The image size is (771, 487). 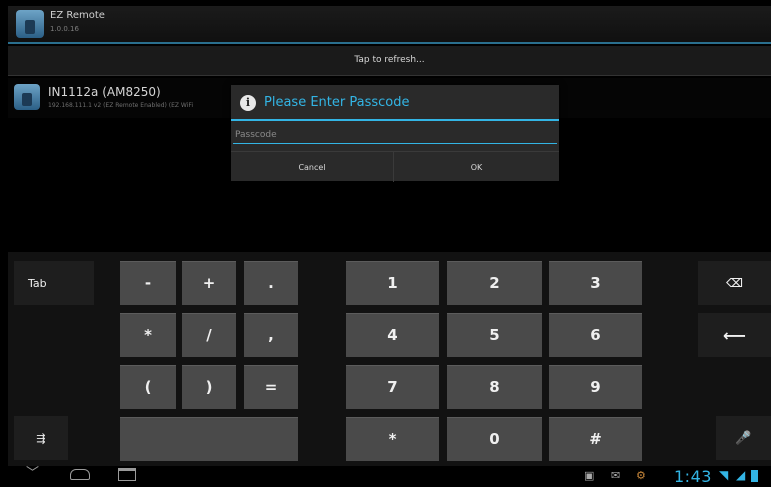 What do you see at coordinates (693, 476) in the screenshot?
I see `clock: 1:43` at bounding box center [693, 476].